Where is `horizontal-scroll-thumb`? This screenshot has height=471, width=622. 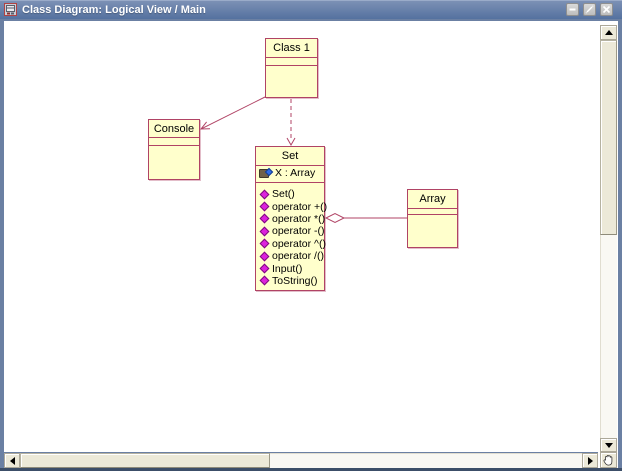
horizontal-scroll-thumb is located at coordinates (145, 460).